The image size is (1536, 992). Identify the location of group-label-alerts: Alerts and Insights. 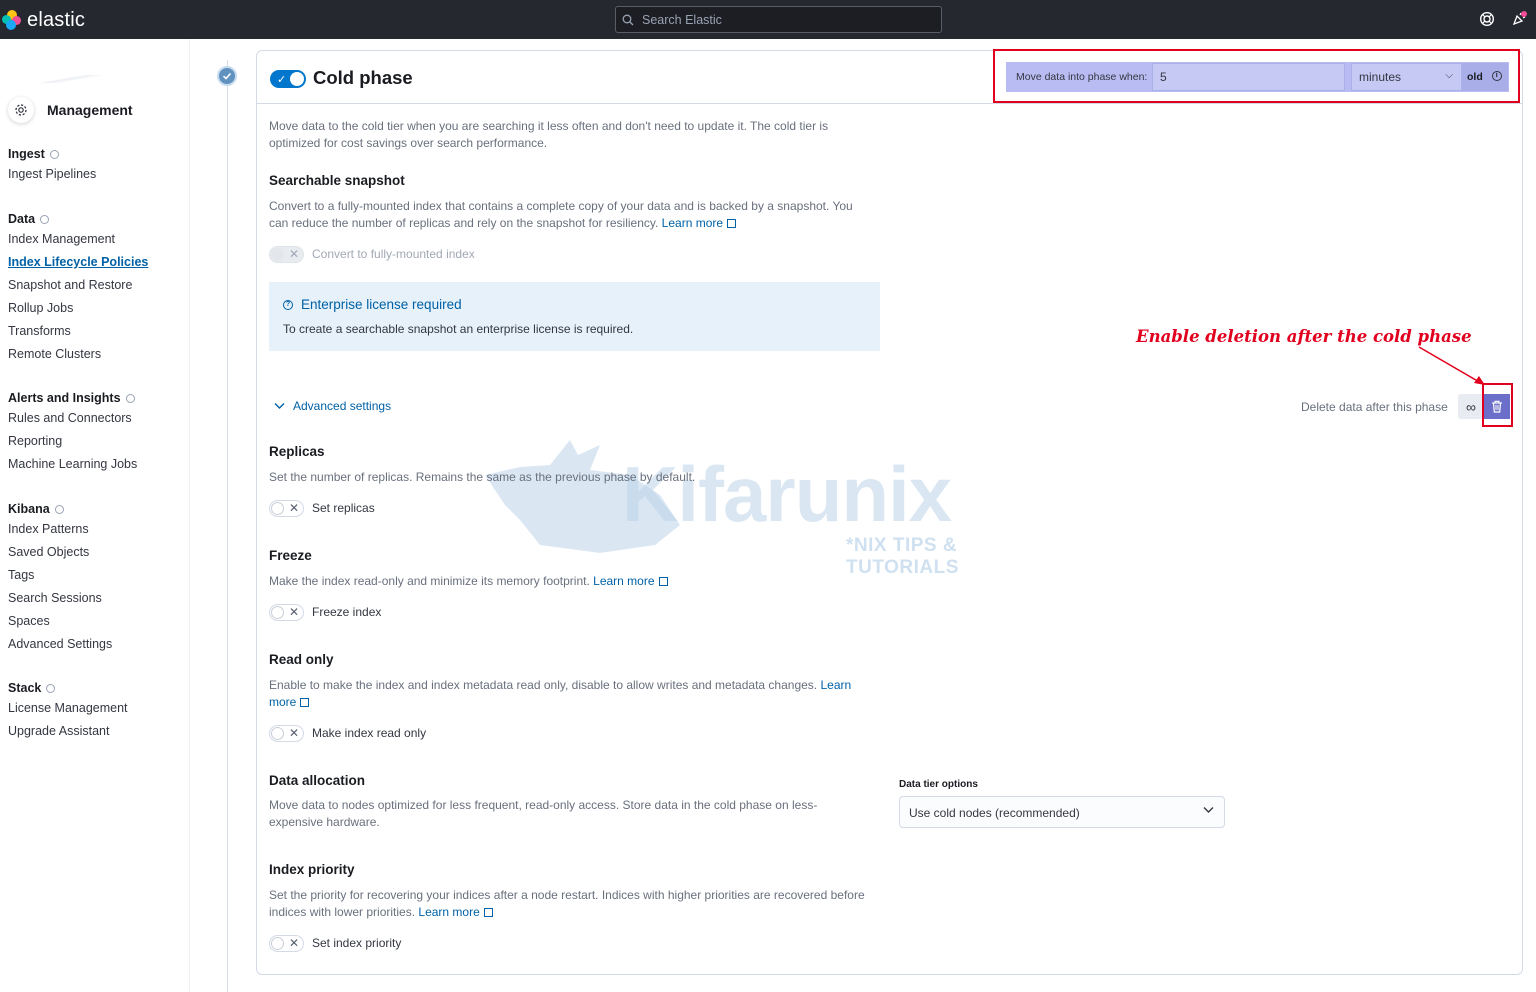
(64, 398).